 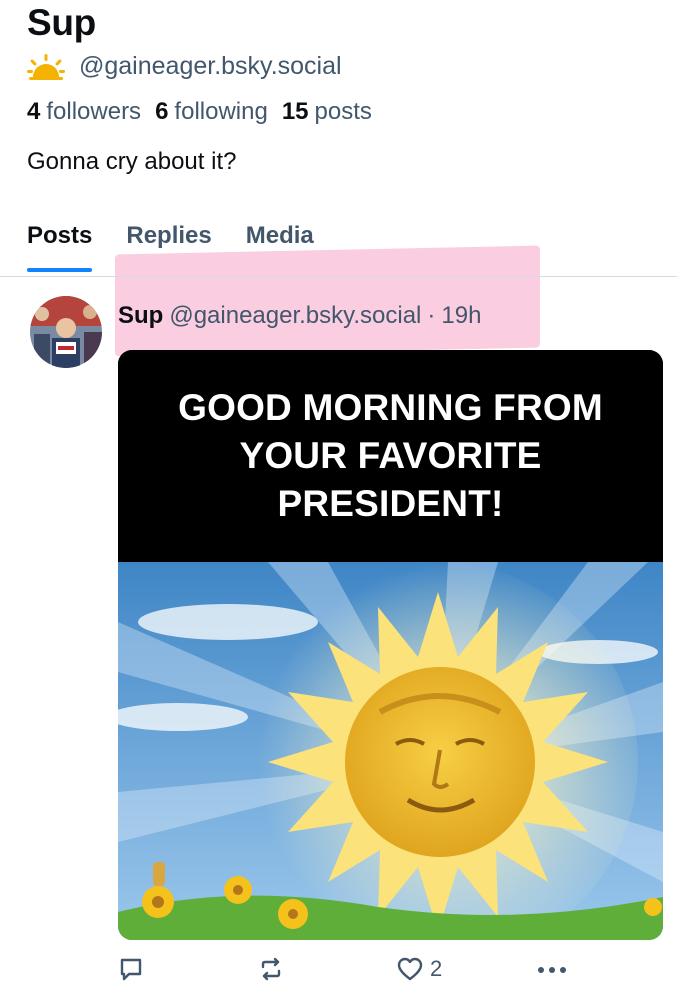 I want to click on profile-handle-row: @gaineager.bsky.social, so click(x=184, y=66).